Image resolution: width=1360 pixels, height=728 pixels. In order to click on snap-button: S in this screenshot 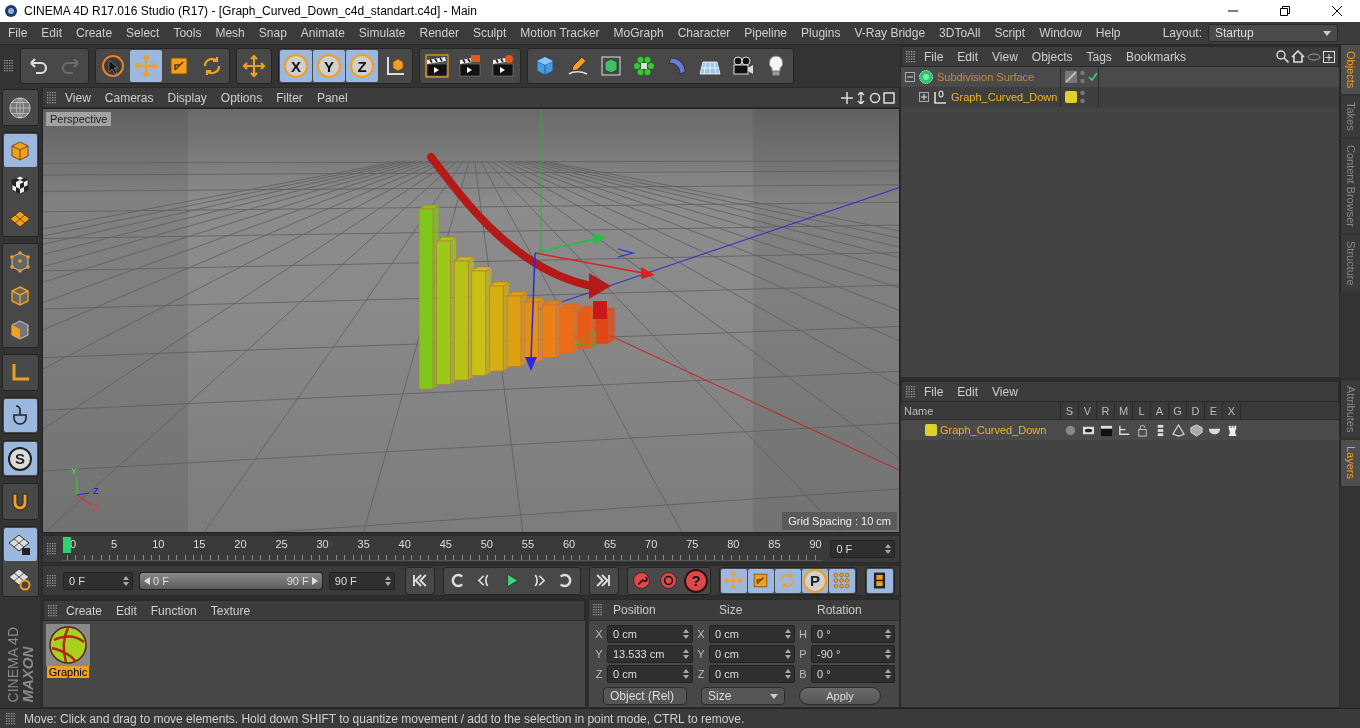, I will do `click(20, 458)`.